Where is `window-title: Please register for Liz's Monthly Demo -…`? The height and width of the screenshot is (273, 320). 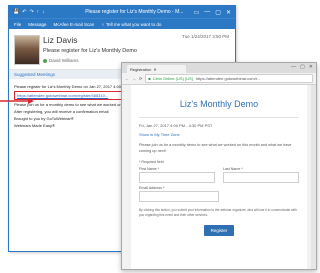 window-title: Please register for Liz's Monthly Demo -… is located at coordinates (134, 12).